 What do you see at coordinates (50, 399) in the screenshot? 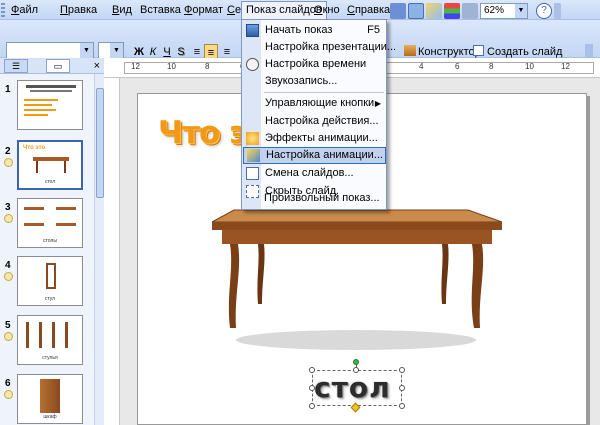
I see `slide-thumbnail-6: шкаф` at bounding box center [50, 399].